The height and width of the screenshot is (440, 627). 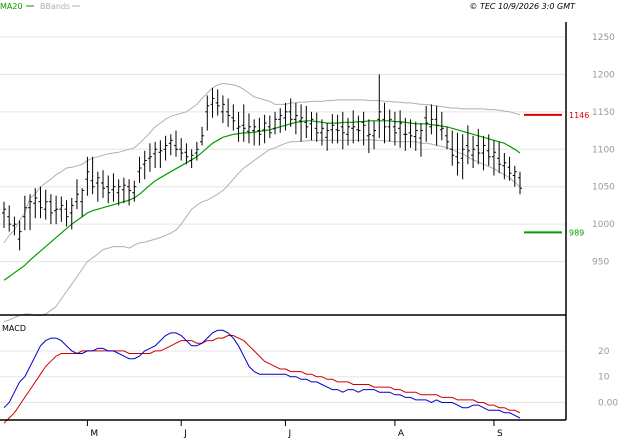 What do you see at coordinates (500, 434) in the screenshot?
I see `x-tick-label: S` at bounding box center [500, 434].